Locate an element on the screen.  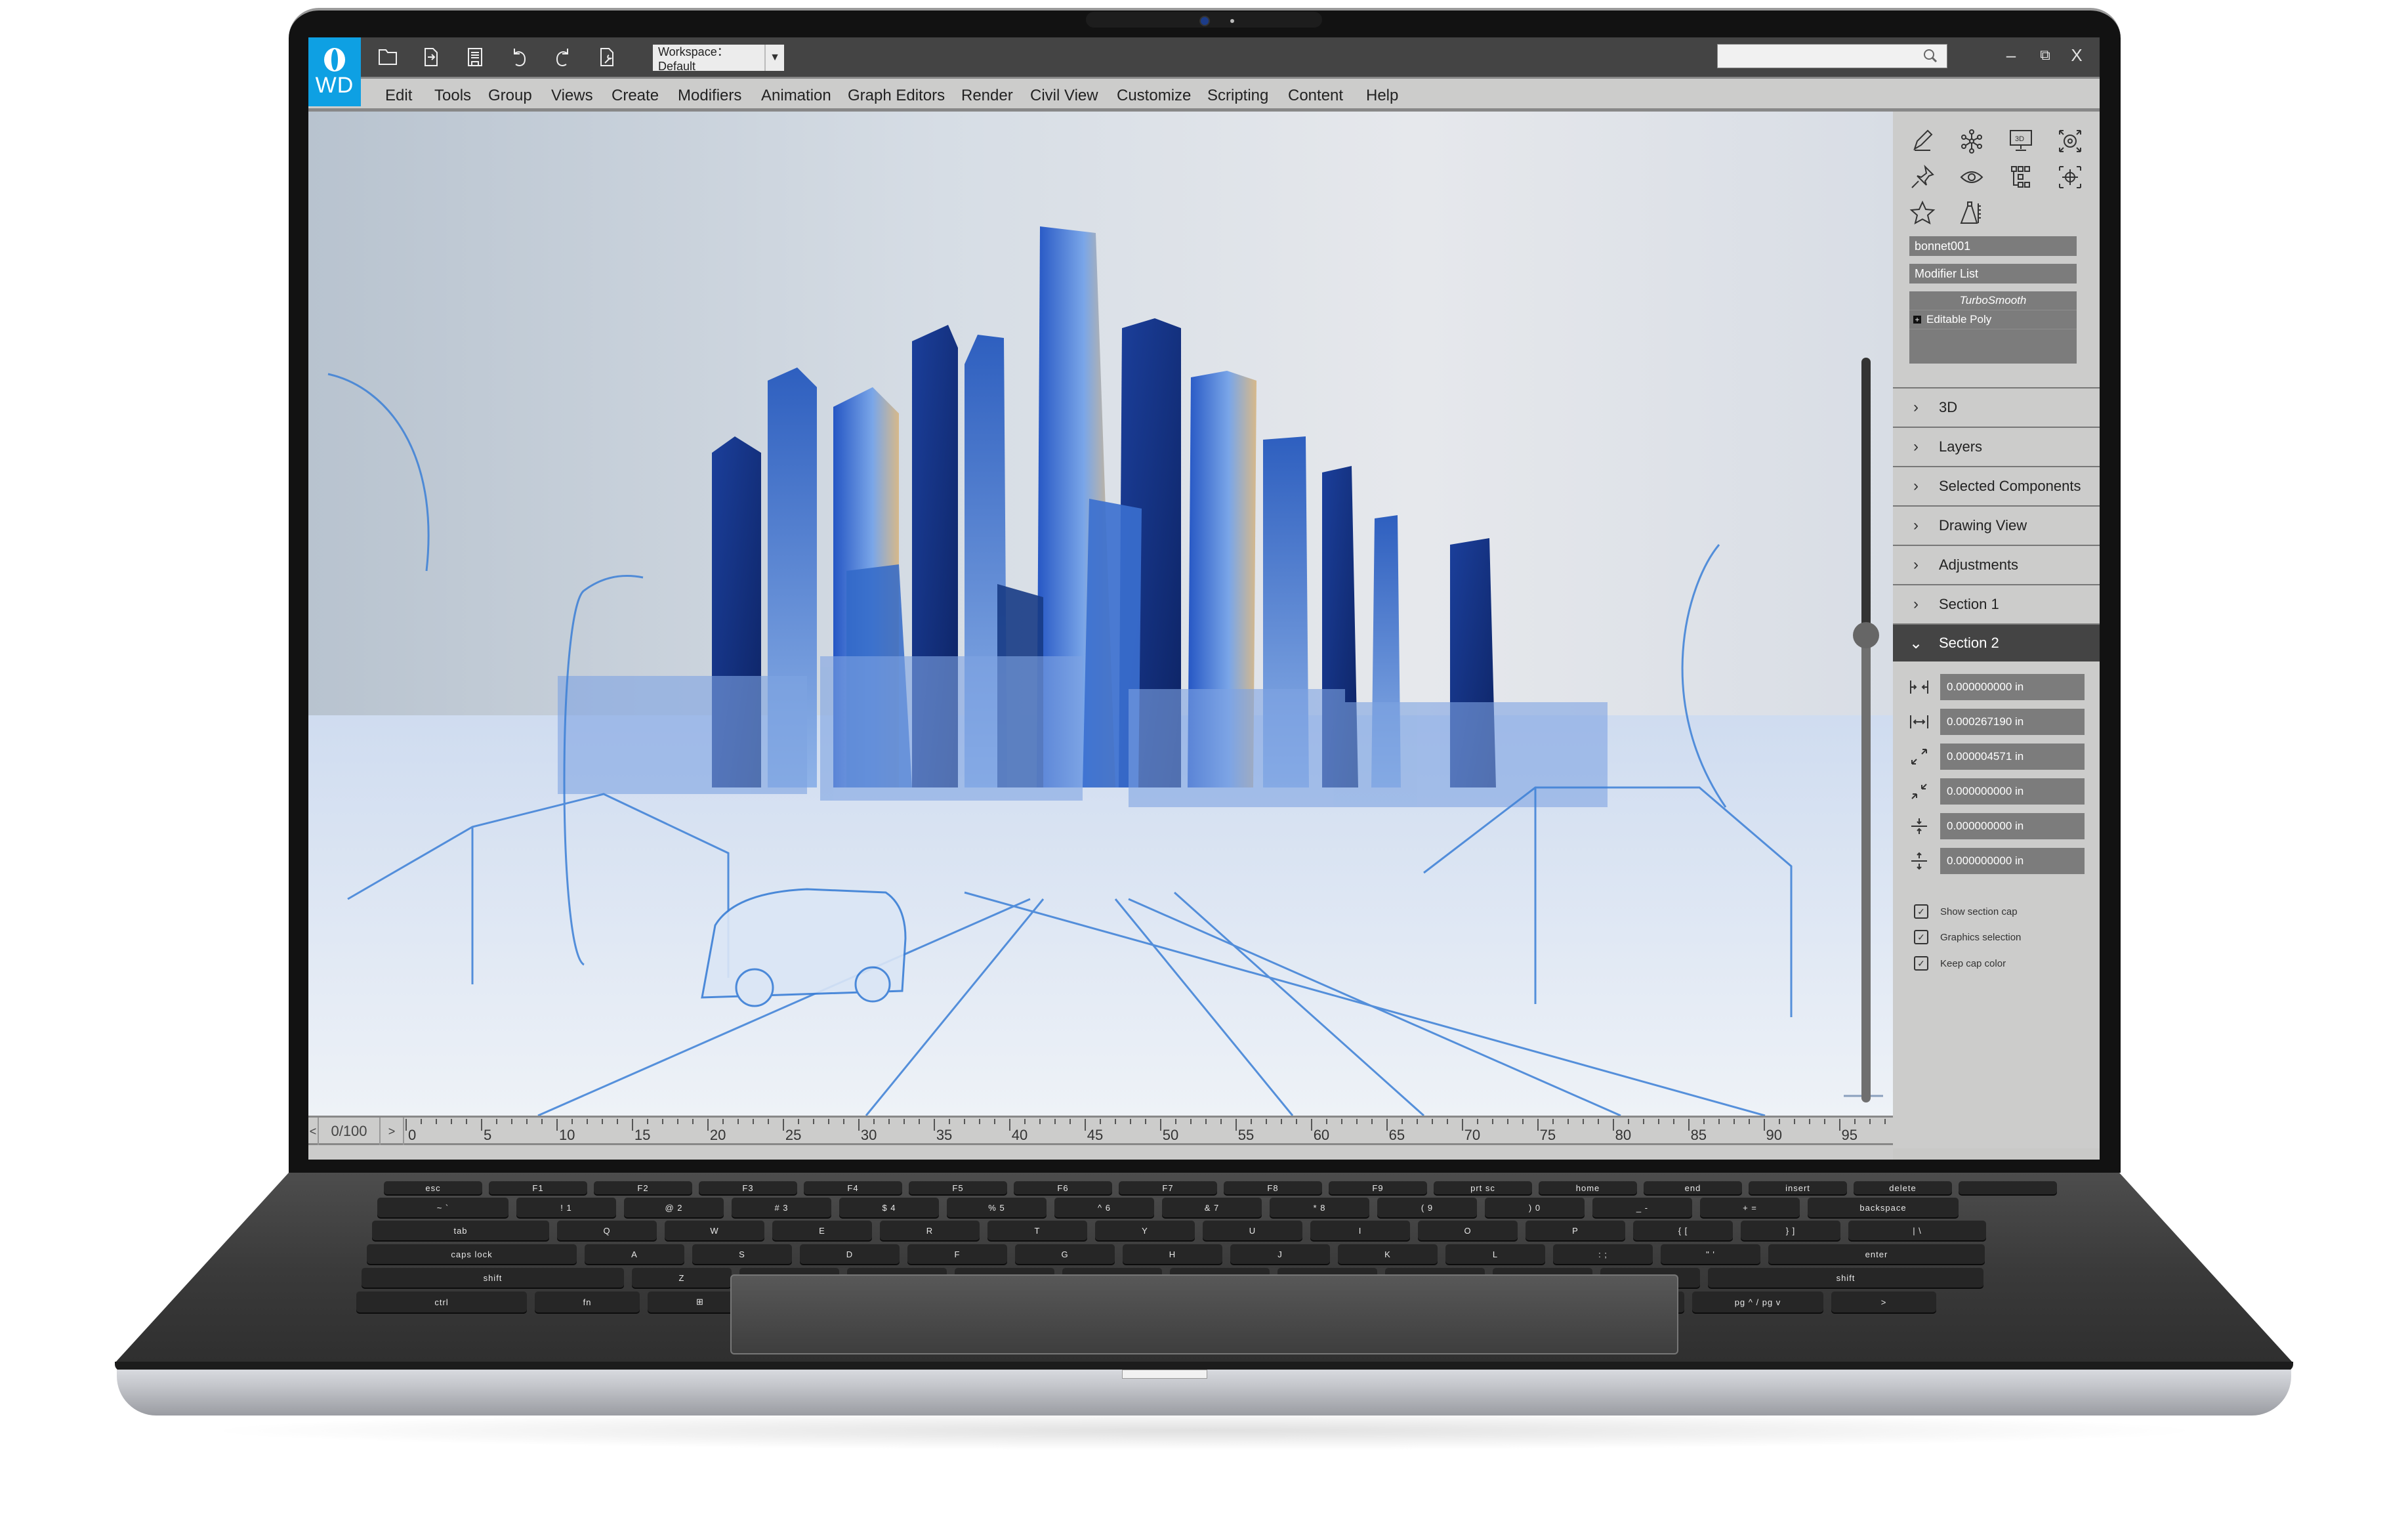
keyboard-key: pg ^ / pg v is located at coordinates (1758, 1301).